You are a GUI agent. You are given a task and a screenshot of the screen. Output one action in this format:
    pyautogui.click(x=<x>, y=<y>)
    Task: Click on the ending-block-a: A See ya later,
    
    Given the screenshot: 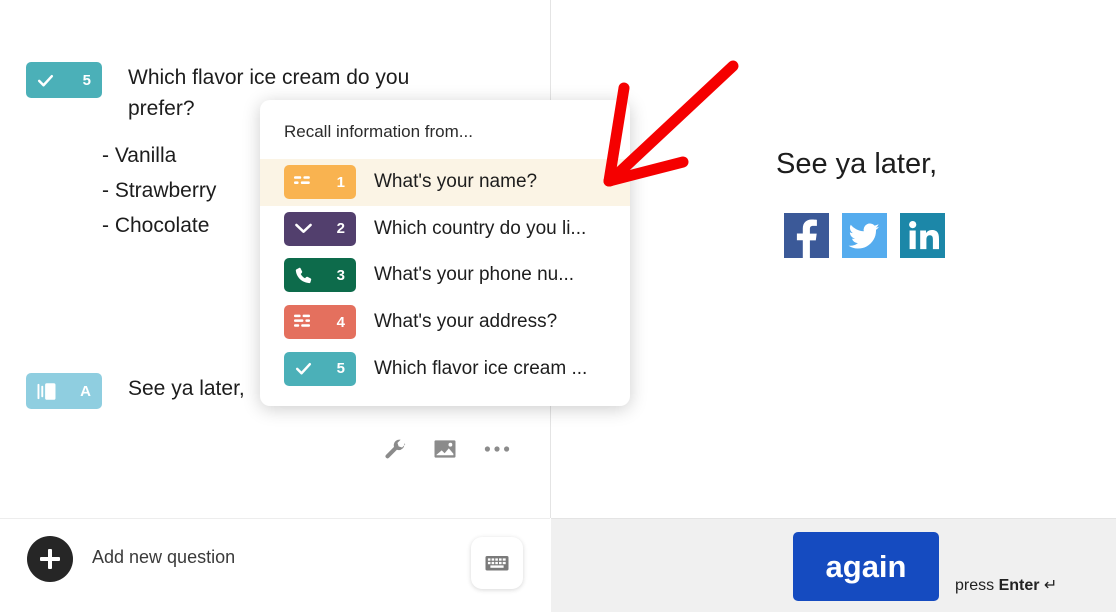 What is the action you would take?
    pyautogui.click(x=135, y=391)
    